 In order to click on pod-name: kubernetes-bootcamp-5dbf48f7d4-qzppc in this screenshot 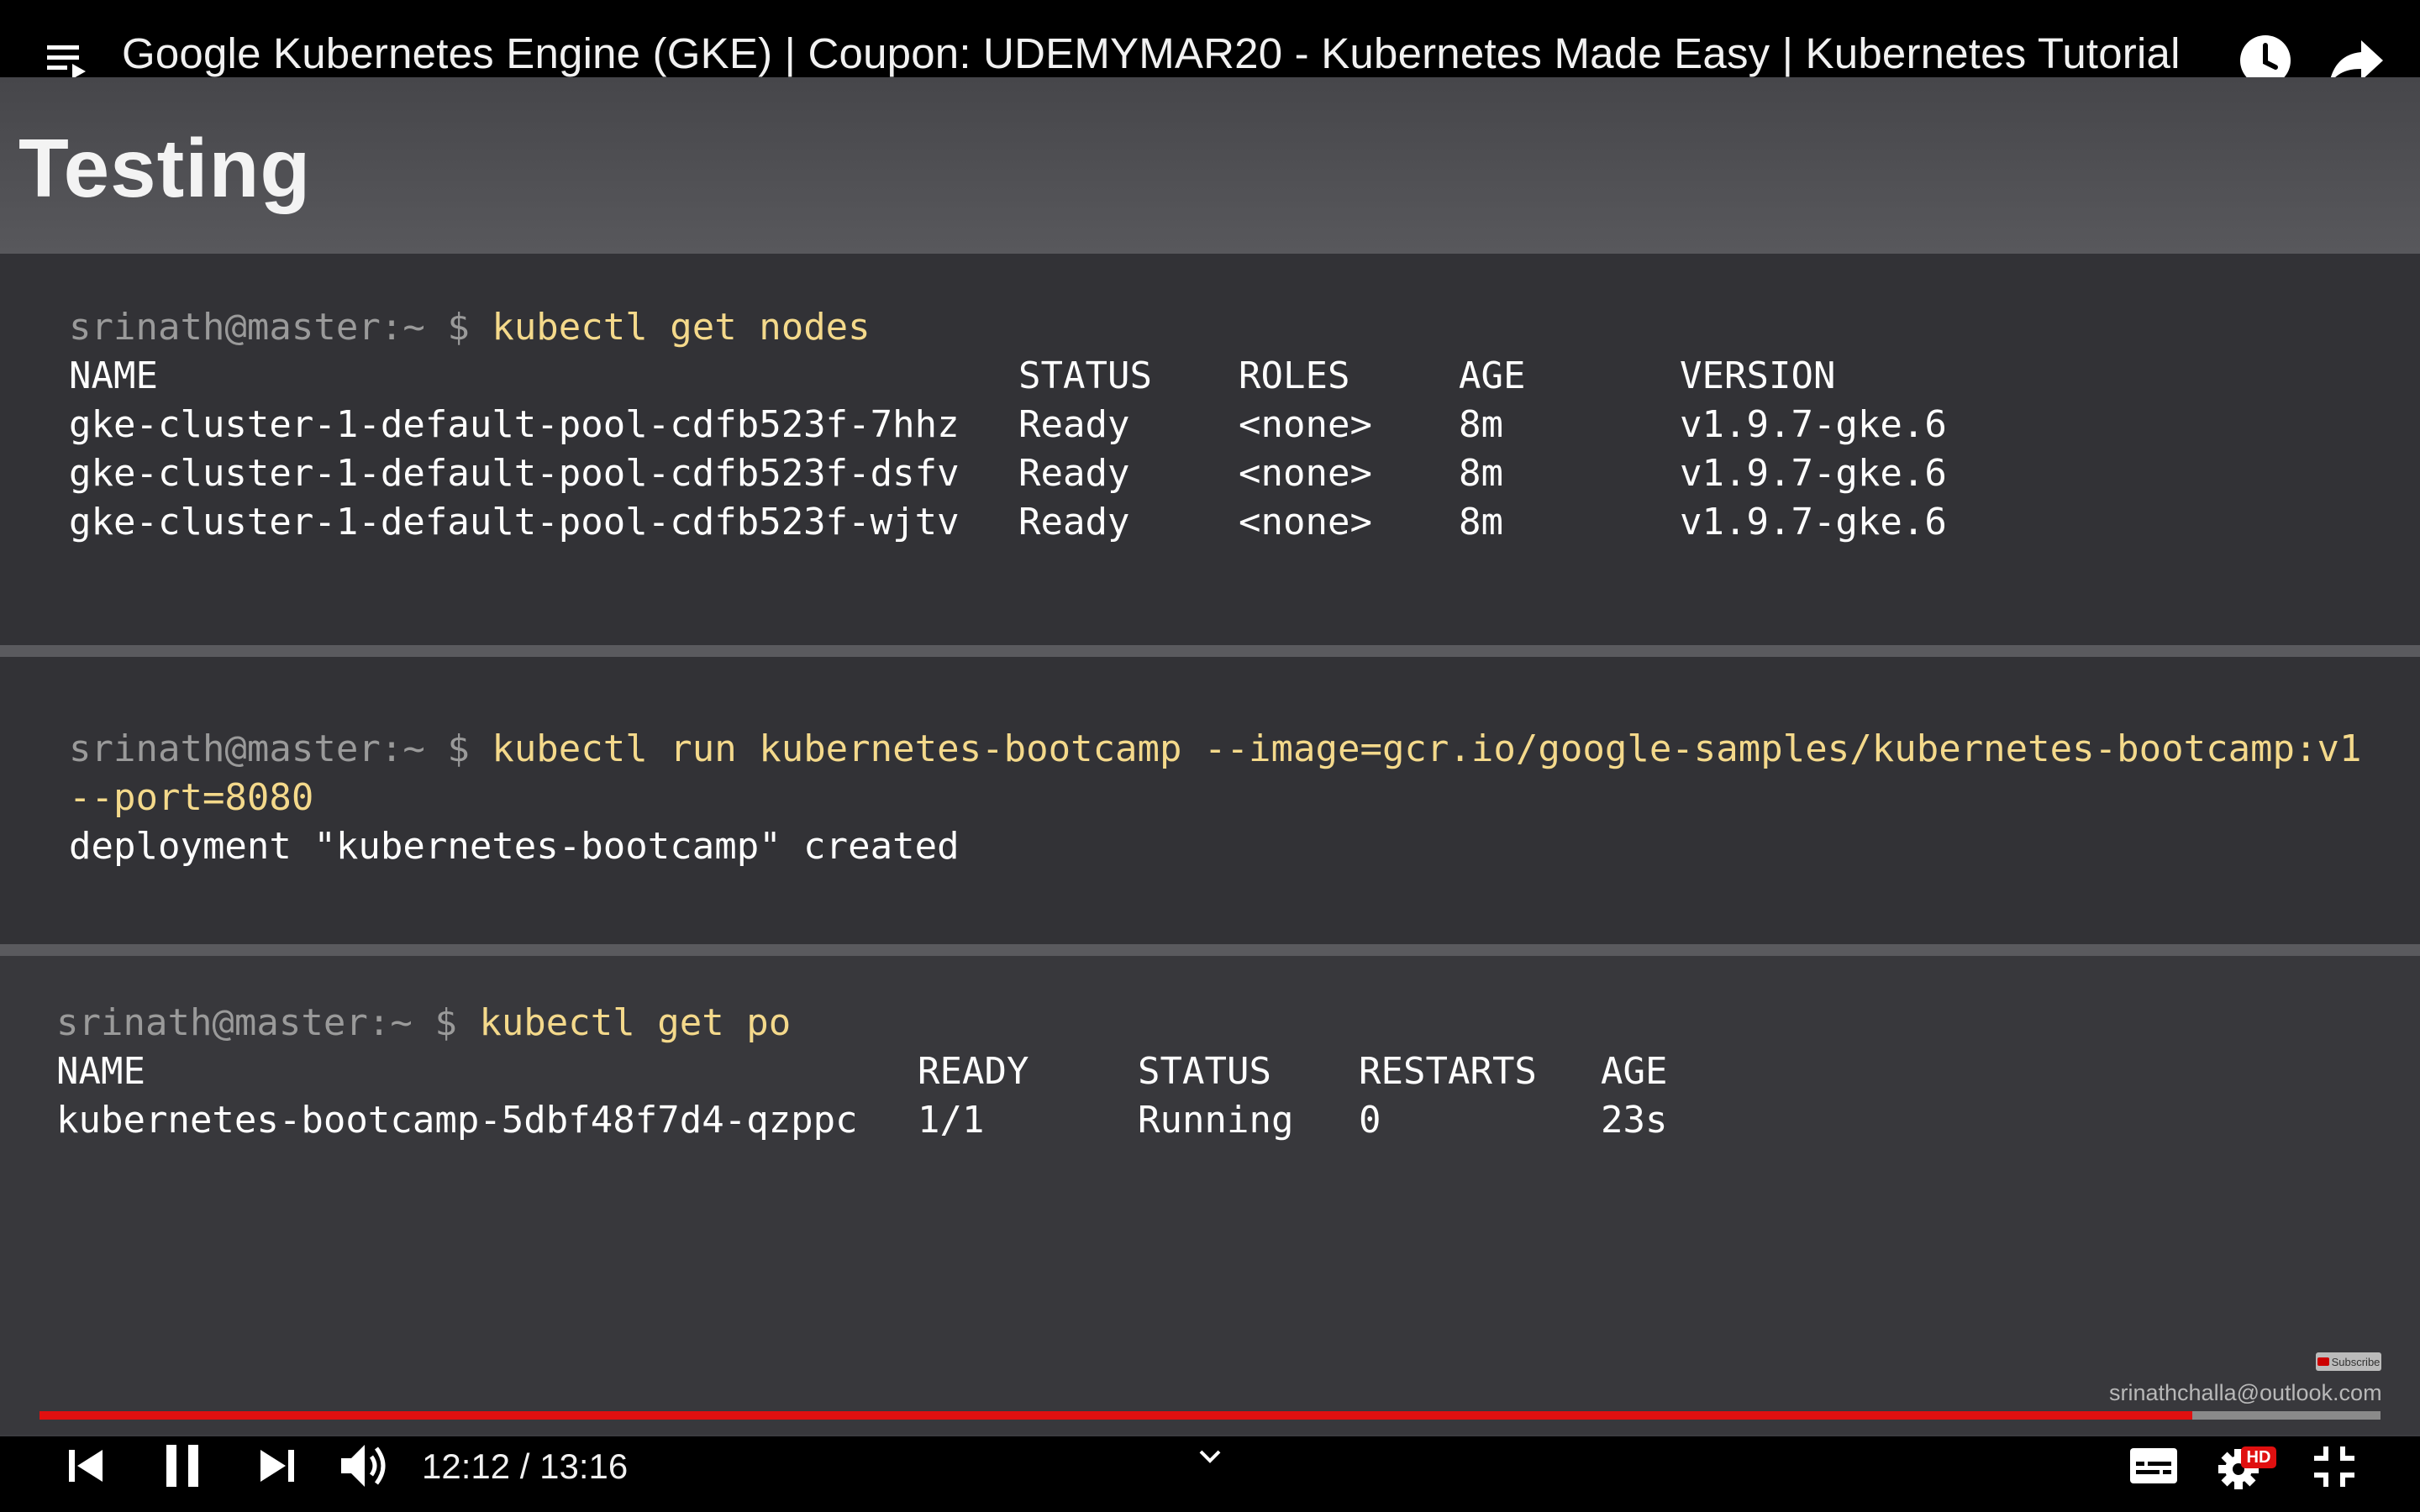, I will do `click(457, 1120)`.